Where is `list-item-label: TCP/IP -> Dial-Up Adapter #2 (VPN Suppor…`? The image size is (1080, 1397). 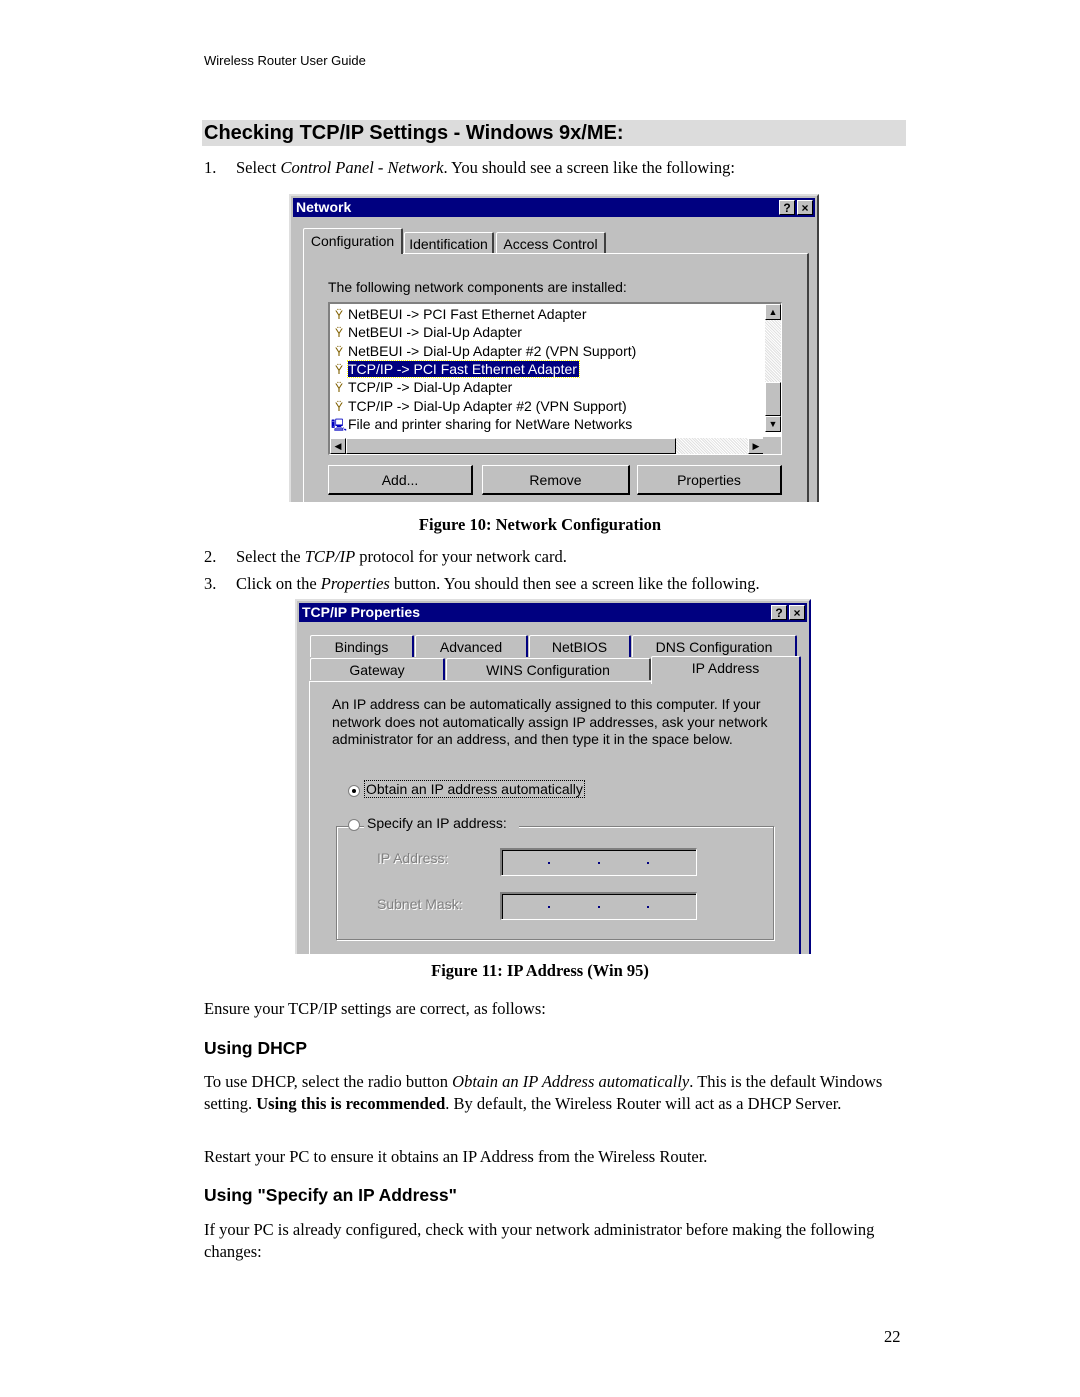
list-item-label: TCP/IP -> Dial-Up Adapter #2 (VPN Suppor… is located at coordinates (487, 405).